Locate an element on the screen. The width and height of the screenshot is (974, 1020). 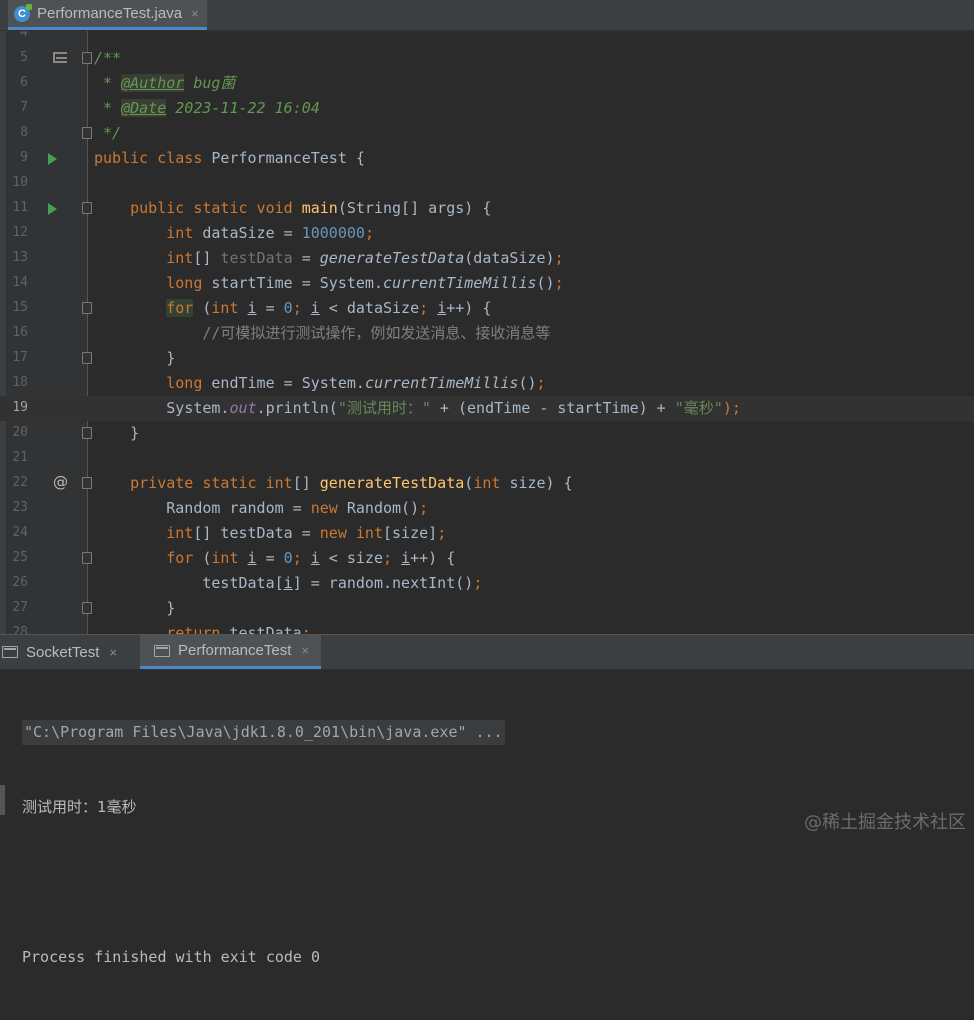
code-line: 25 for (int i = 0; i < size; i++) { is located at coordinates (487, 558).